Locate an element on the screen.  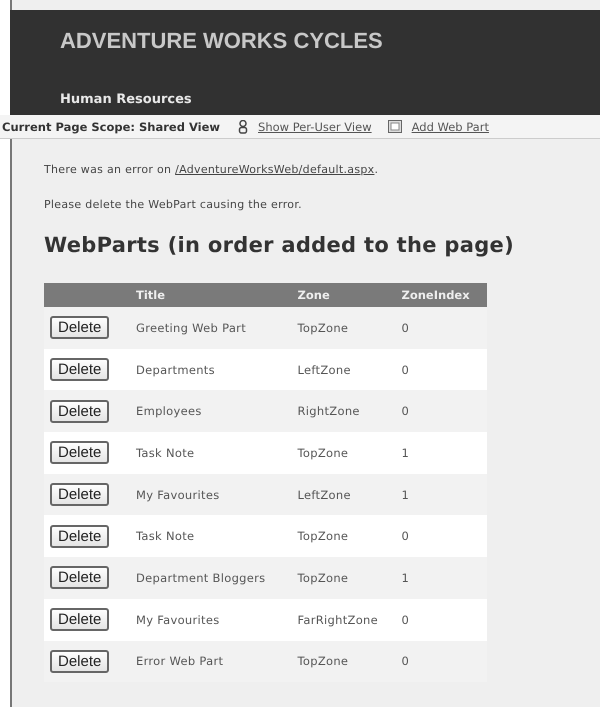
page-scope-label: Current Page Scope: Shared View is located at coordinates (111, 127).